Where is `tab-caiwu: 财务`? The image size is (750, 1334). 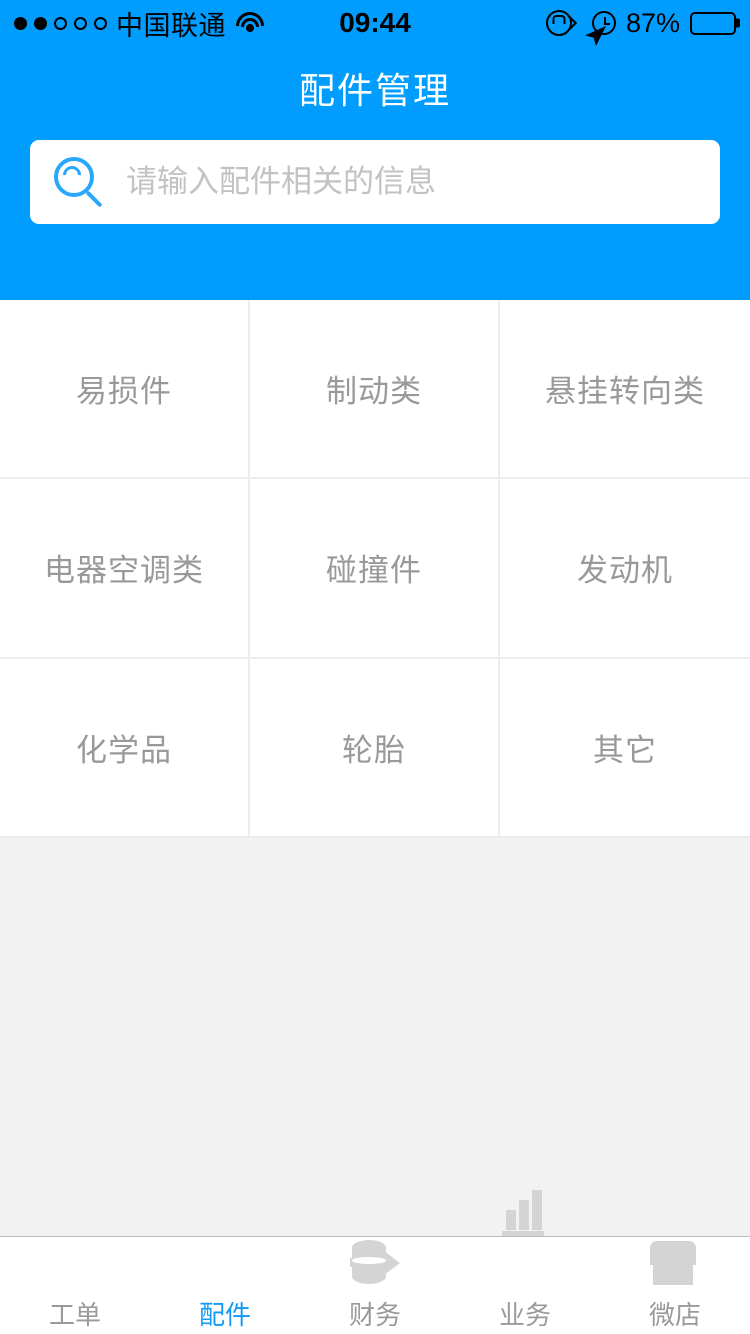 tab-caiwu: 财务 is located at coordinates (375, 1285).